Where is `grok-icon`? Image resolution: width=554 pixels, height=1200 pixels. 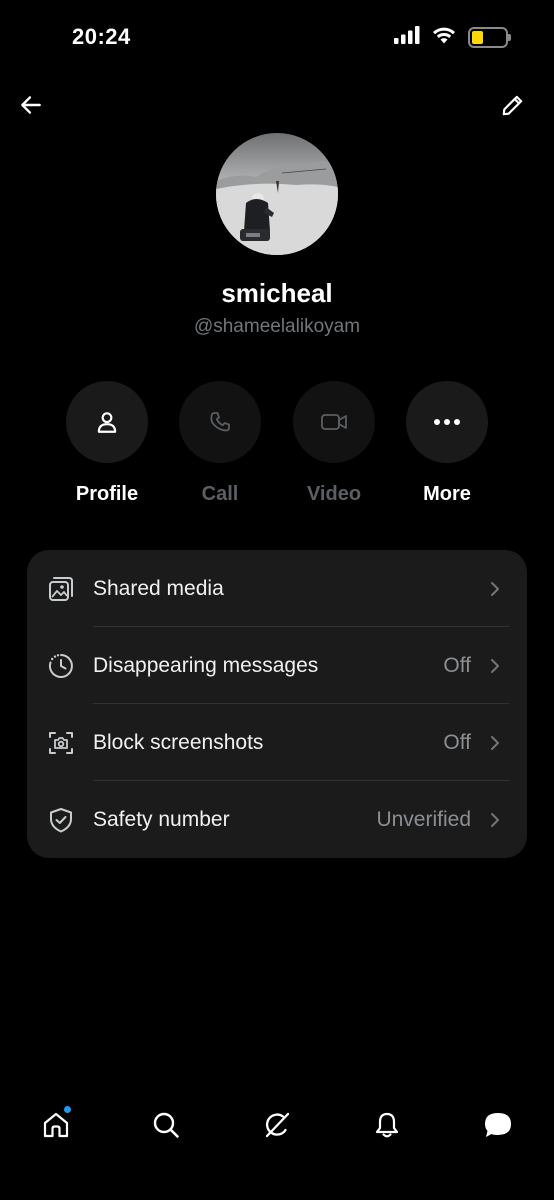
grok-icon is located at coordinates (277, 1125).